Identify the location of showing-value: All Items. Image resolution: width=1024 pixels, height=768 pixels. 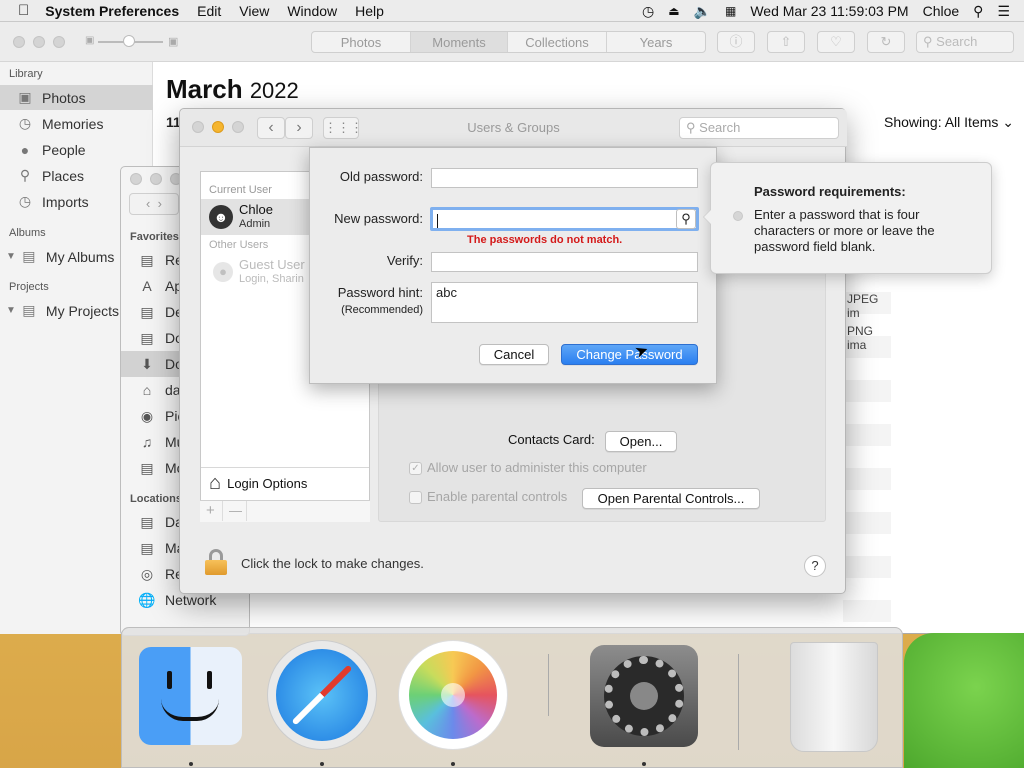
(971, 122).